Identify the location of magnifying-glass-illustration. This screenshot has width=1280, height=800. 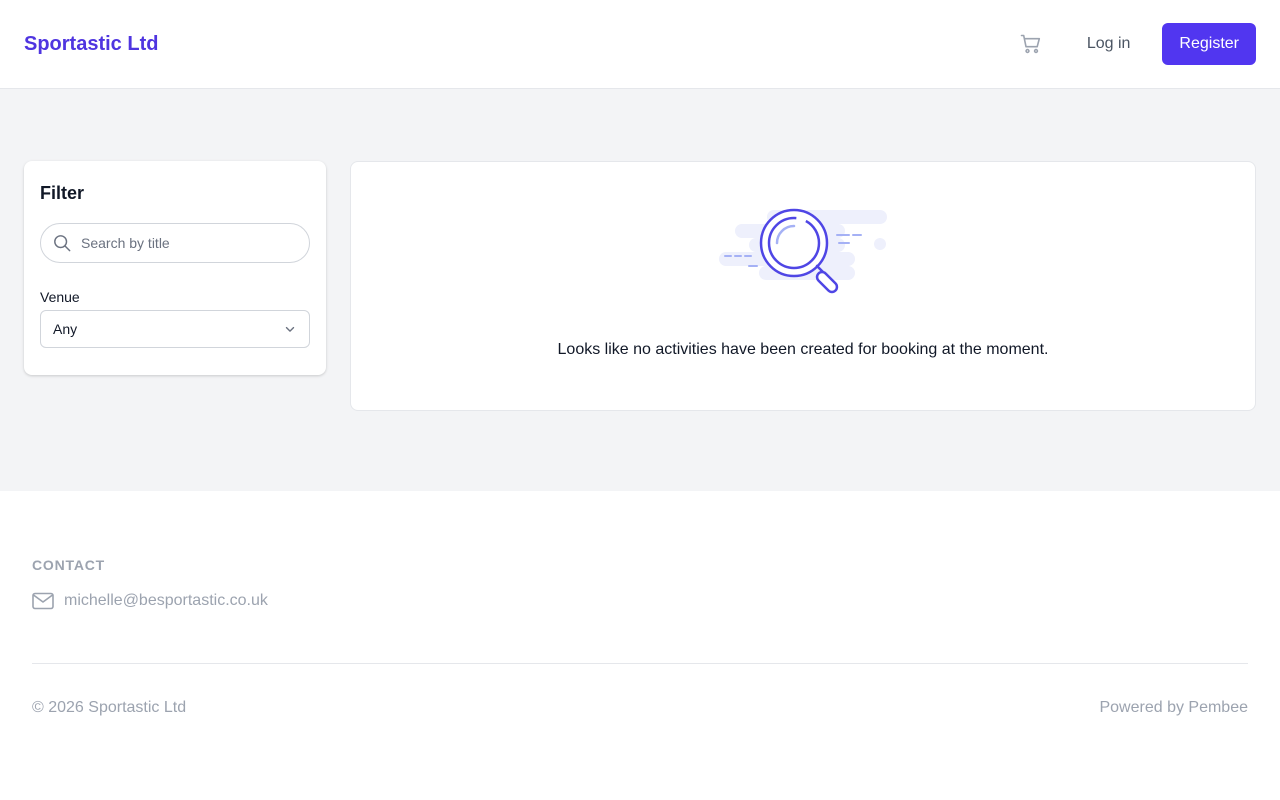
(803, 251).